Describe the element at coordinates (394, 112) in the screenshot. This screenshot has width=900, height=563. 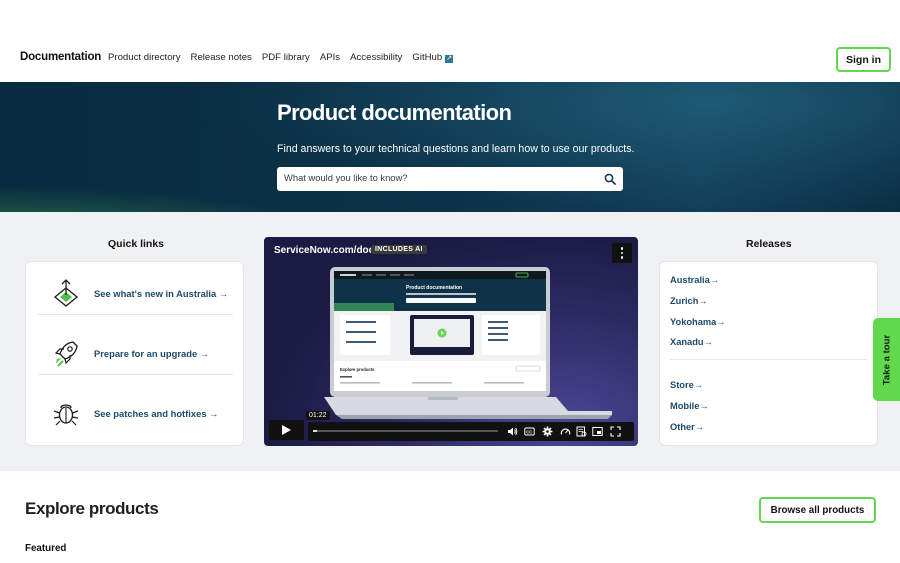
I see `page-title: Product documentation` at that location.